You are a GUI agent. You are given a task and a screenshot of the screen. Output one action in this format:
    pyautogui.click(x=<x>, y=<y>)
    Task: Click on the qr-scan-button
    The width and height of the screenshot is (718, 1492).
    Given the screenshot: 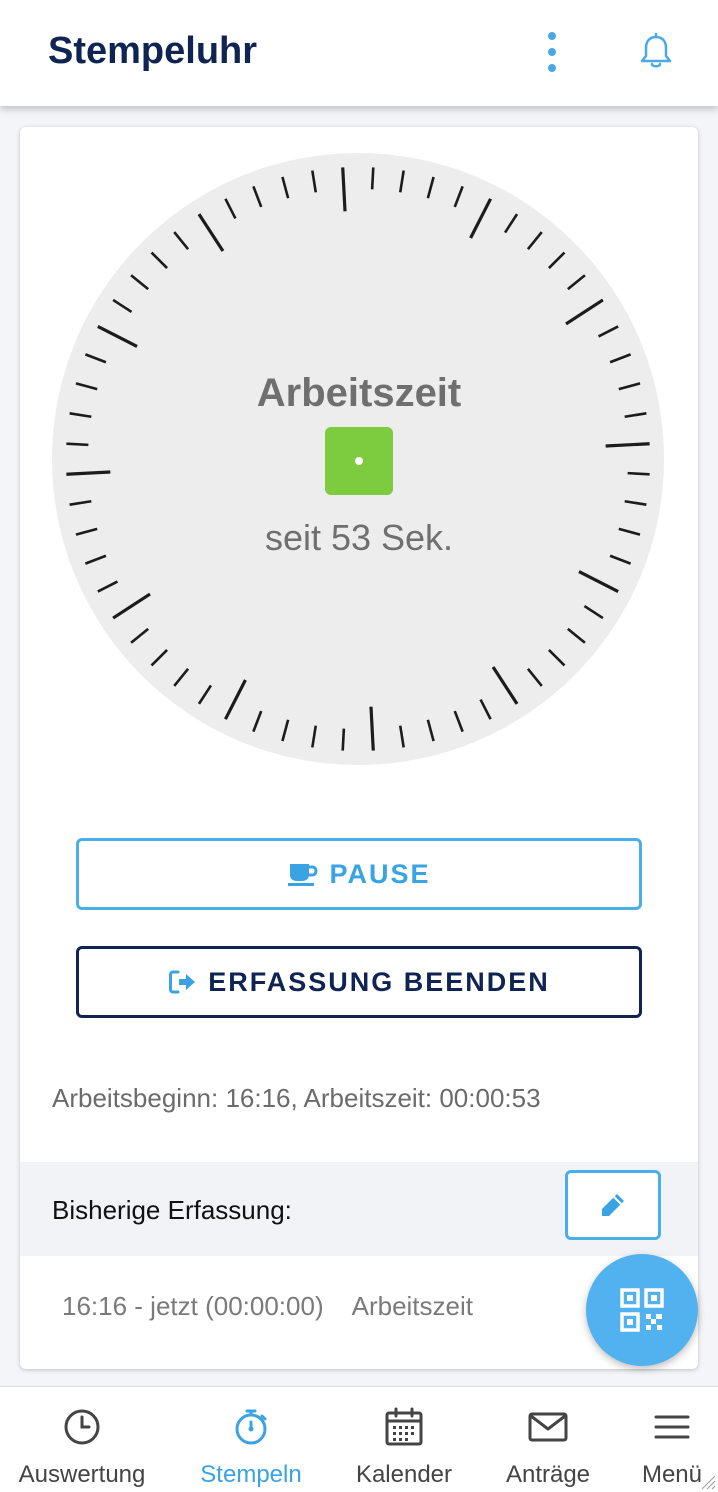 What is the action you would take?
    pyautogui.click(x=642, y=1310)
    